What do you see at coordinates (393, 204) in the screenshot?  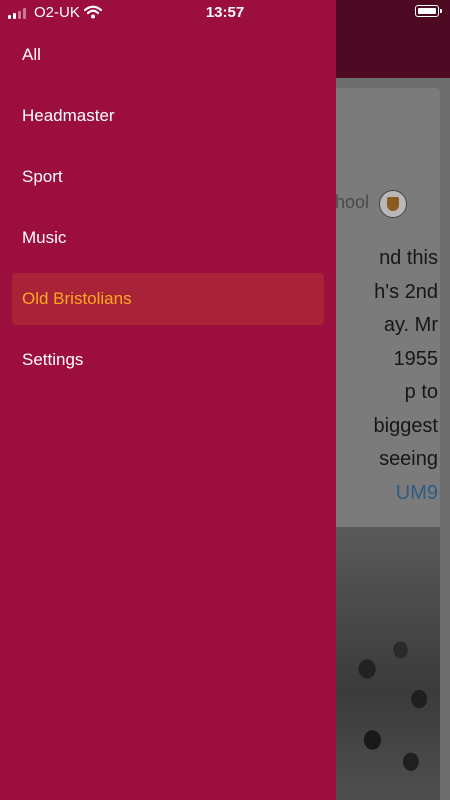 I see `school-crest-icon` at bounding box center [393, 204].